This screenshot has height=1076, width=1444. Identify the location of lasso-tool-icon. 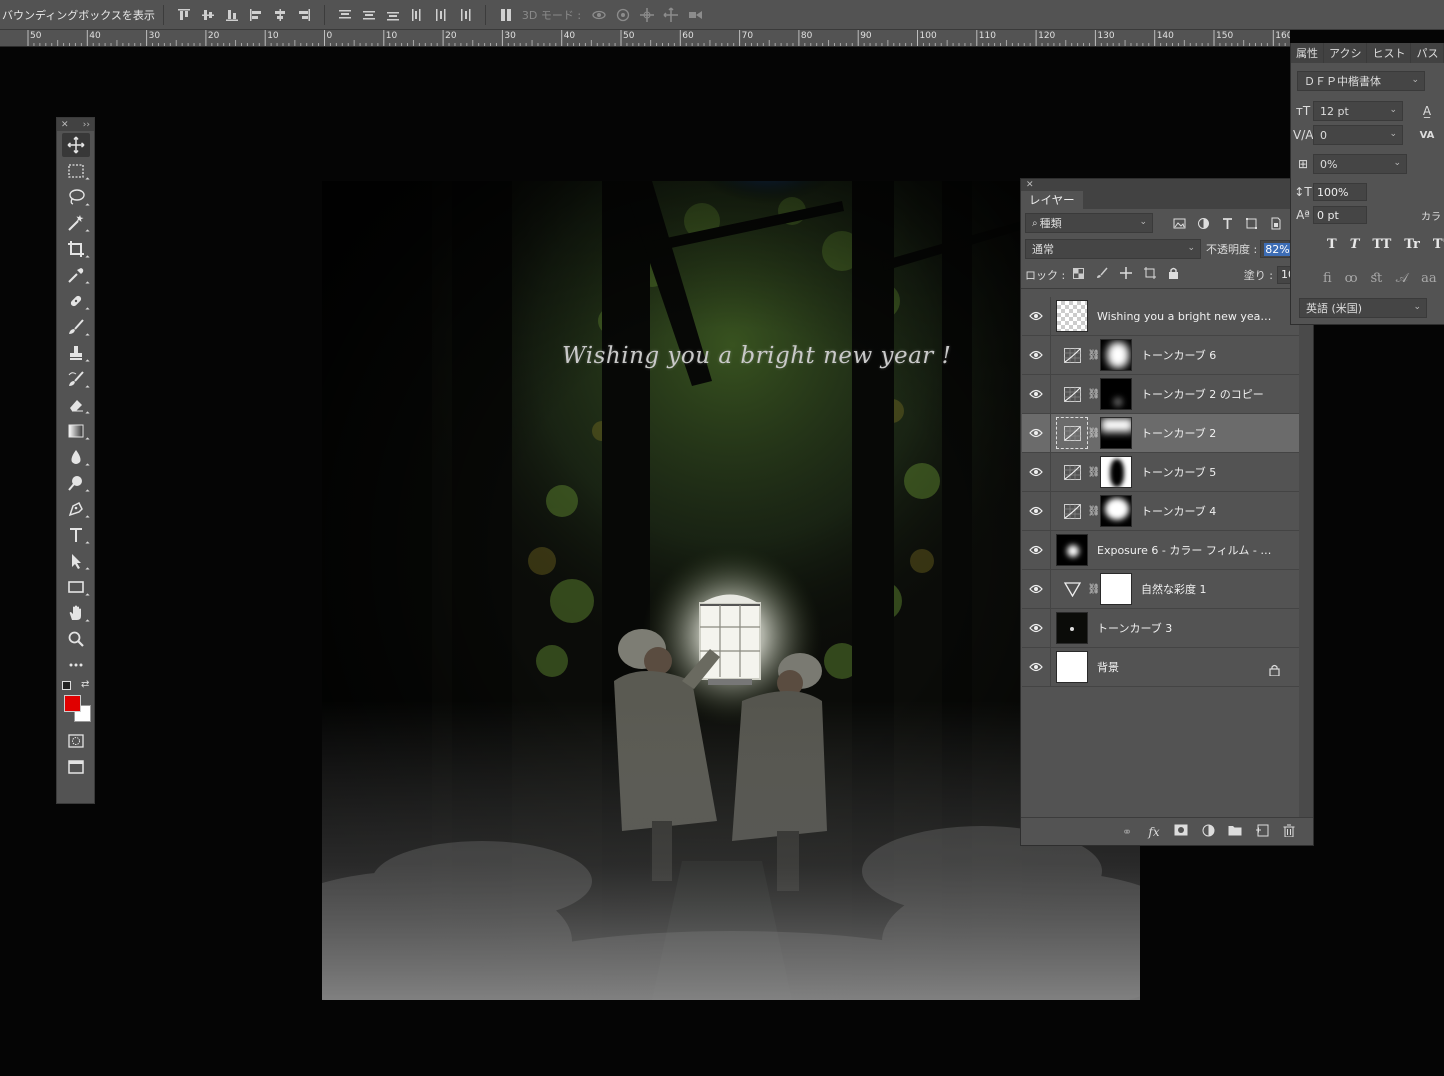
(76, 197).